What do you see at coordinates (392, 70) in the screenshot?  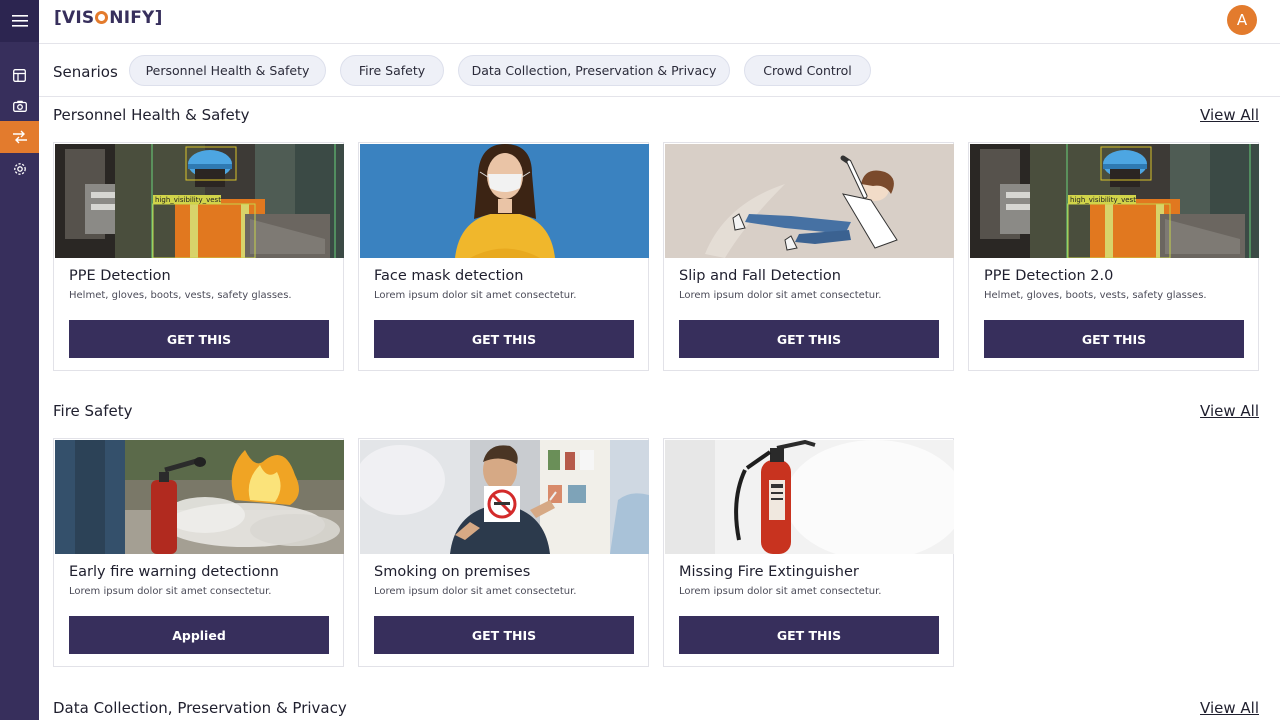 I see `chip-fire-safety: Fire Safety` at bounding box center [392, 70].